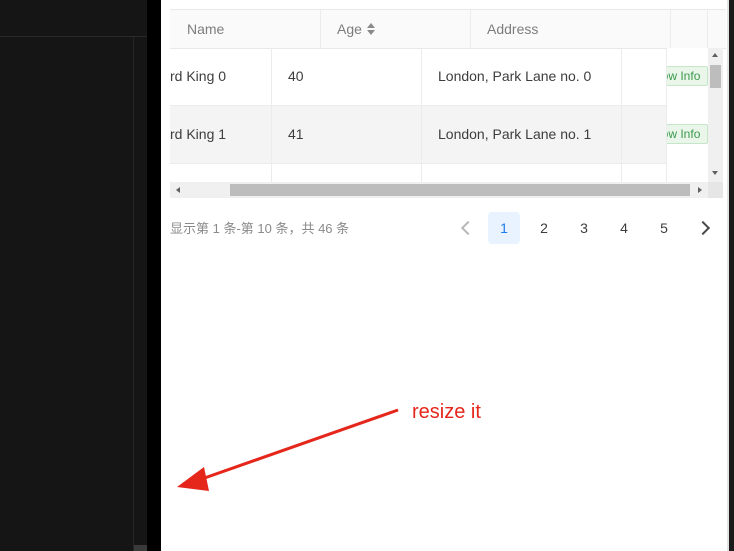  I want to click on annotation-text: resize it, so click(446, 412).